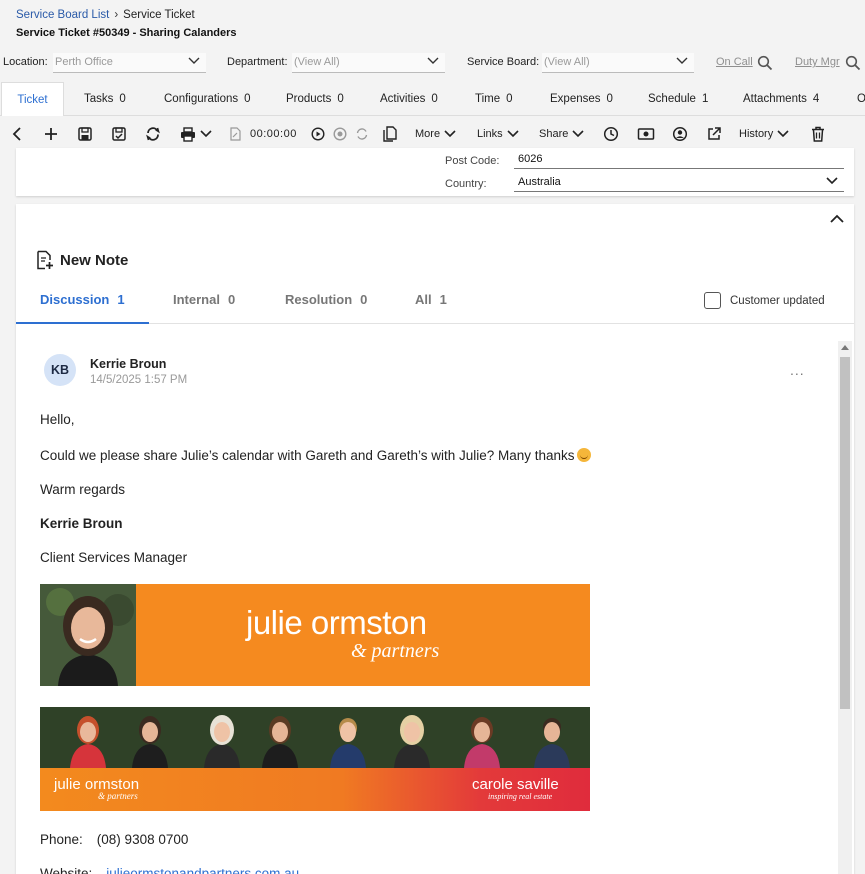 This screenshot has height=874, width=865. I want to click on save-icon, so click(85, 134).